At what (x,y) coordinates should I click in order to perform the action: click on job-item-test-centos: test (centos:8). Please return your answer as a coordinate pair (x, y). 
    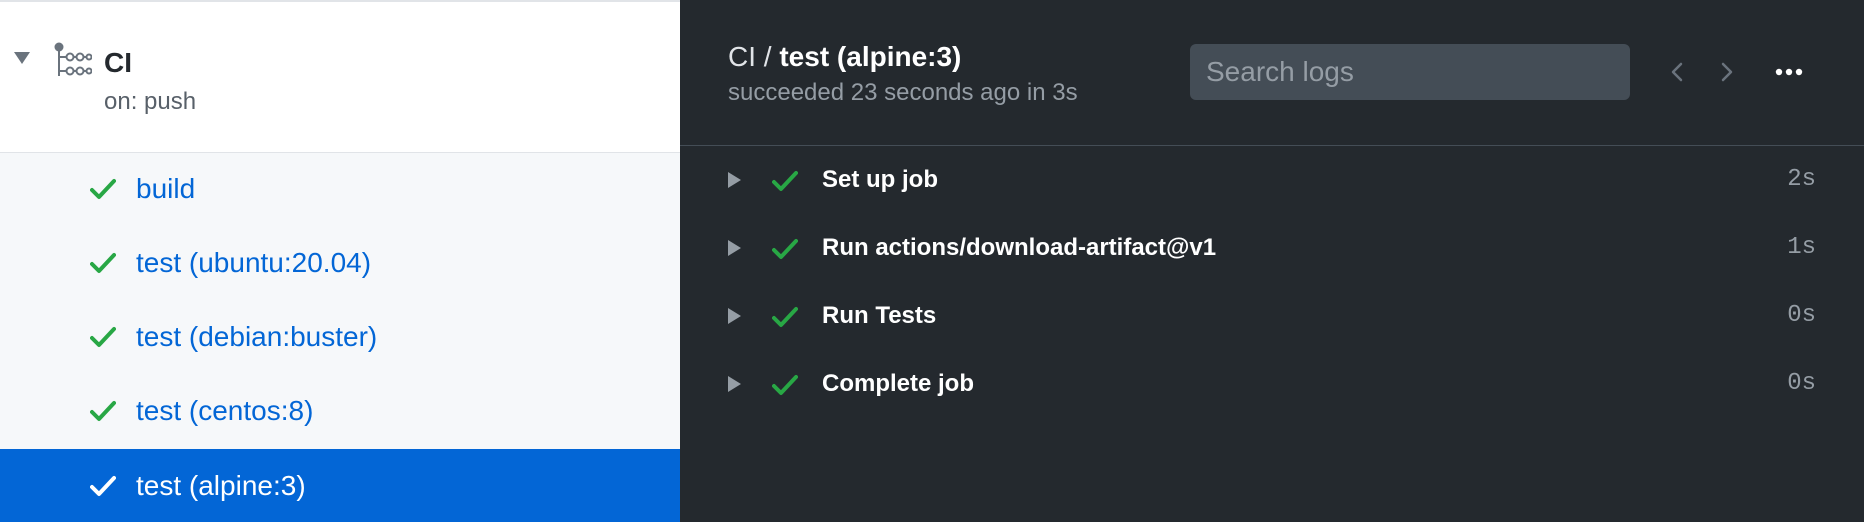
    Looking at the image, I should click on (340, 411).